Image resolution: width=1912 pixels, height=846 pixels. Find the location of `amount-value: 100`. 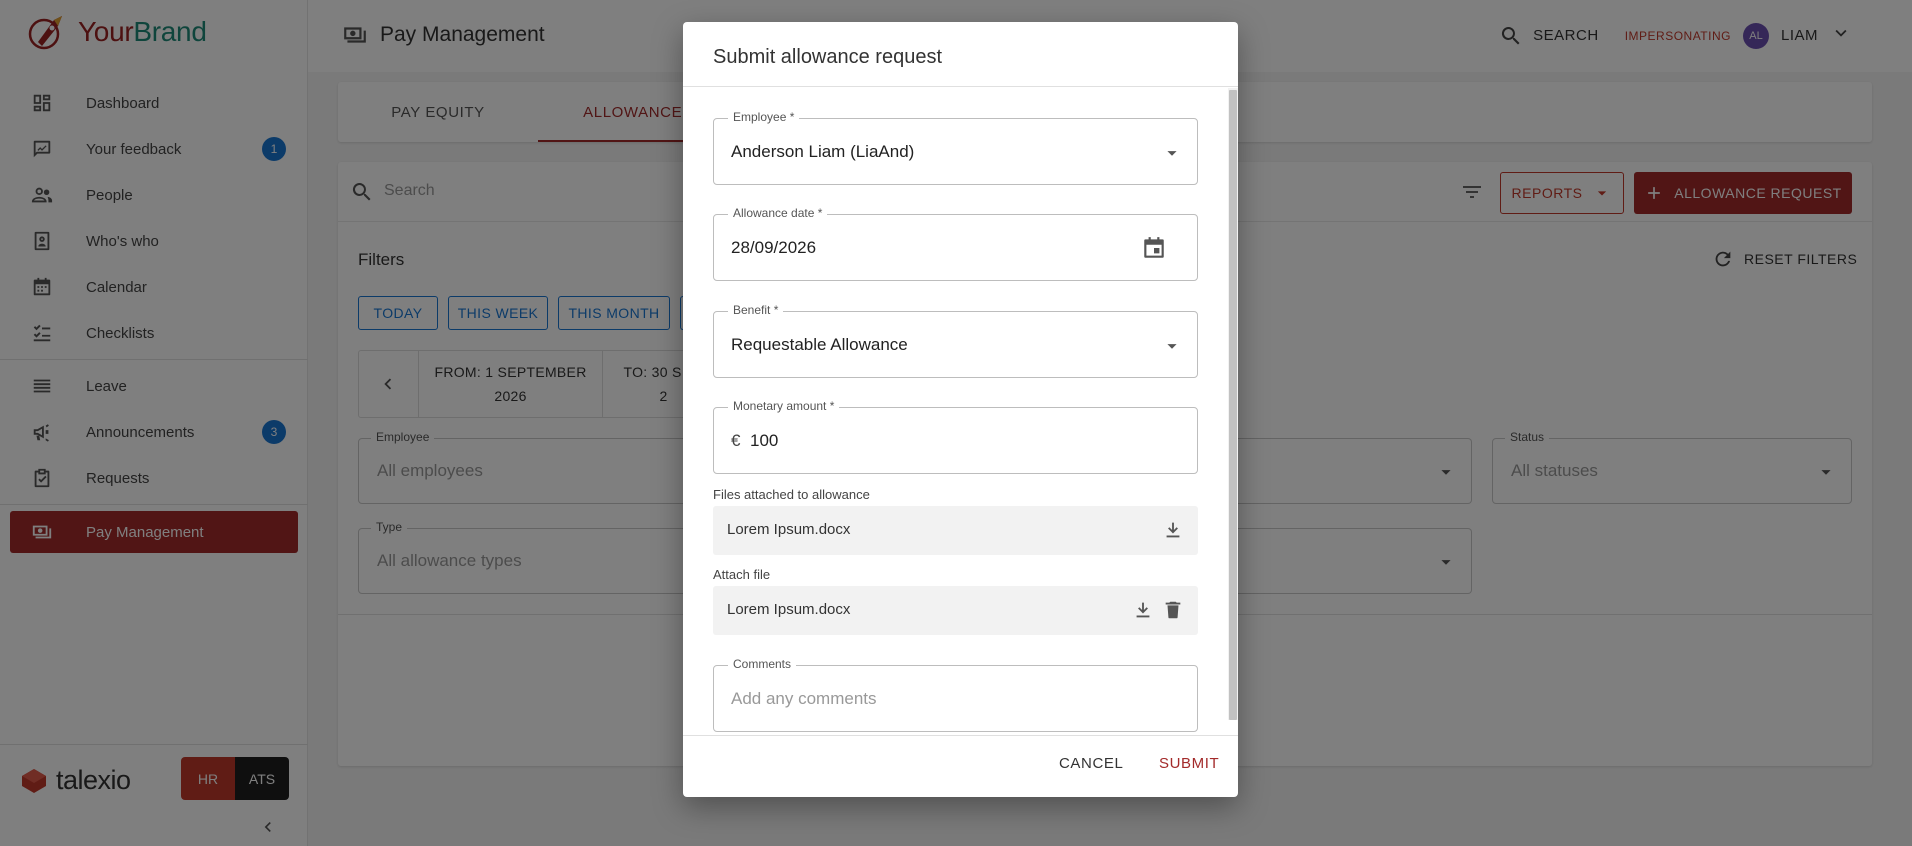

amount-value: 100 is located at coordinates (764, 440).